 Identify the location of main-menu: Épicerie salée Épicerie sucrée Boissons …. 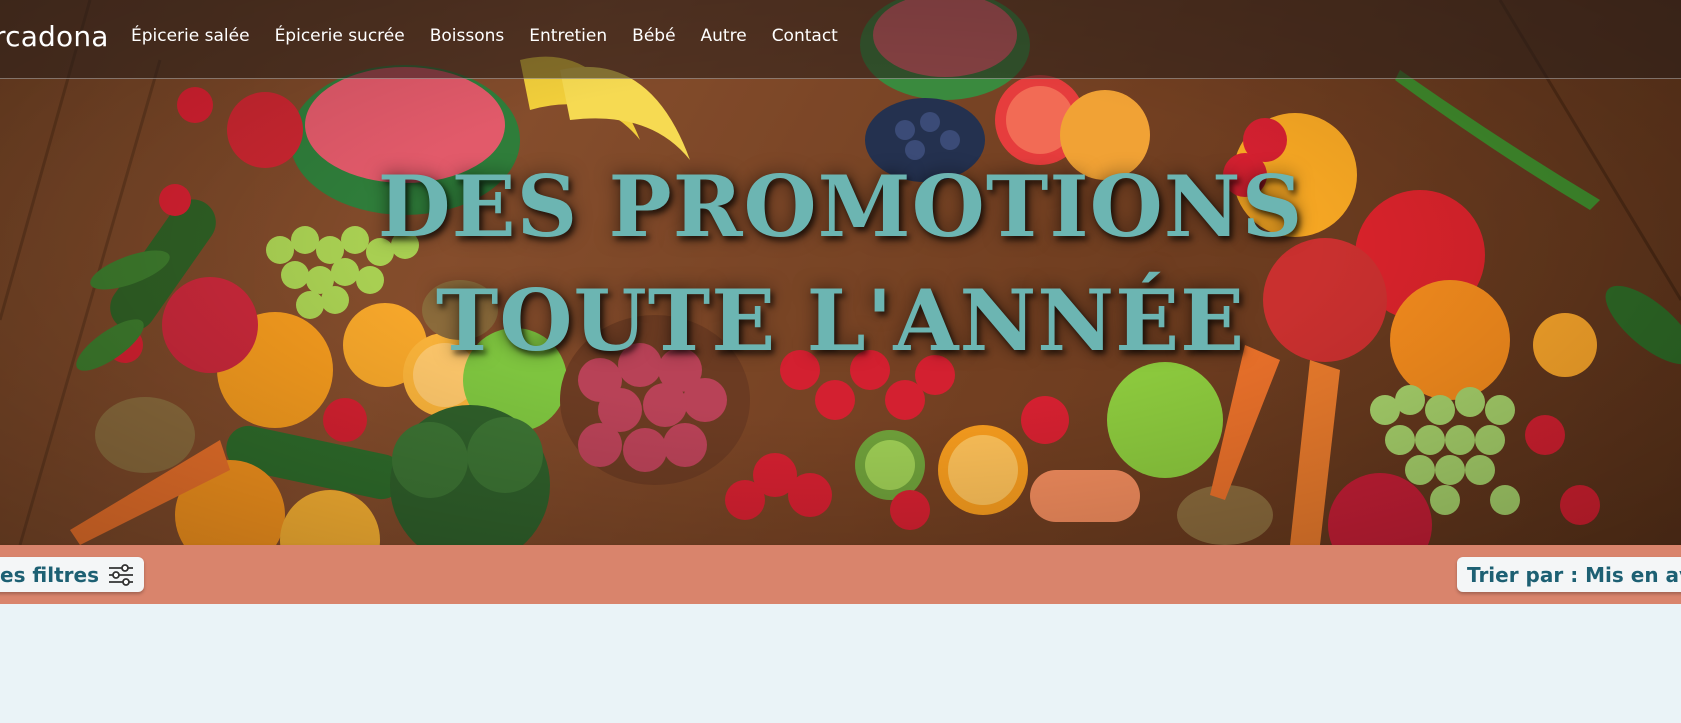
(497, 36).